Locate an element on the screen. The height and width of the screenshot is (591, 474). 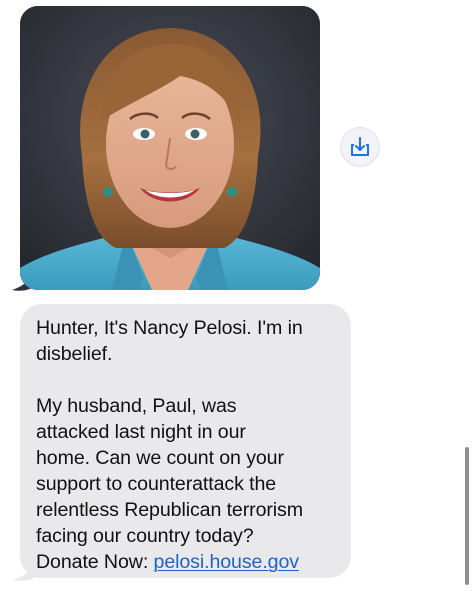
save-image-button is located at coordinates (360, 147).